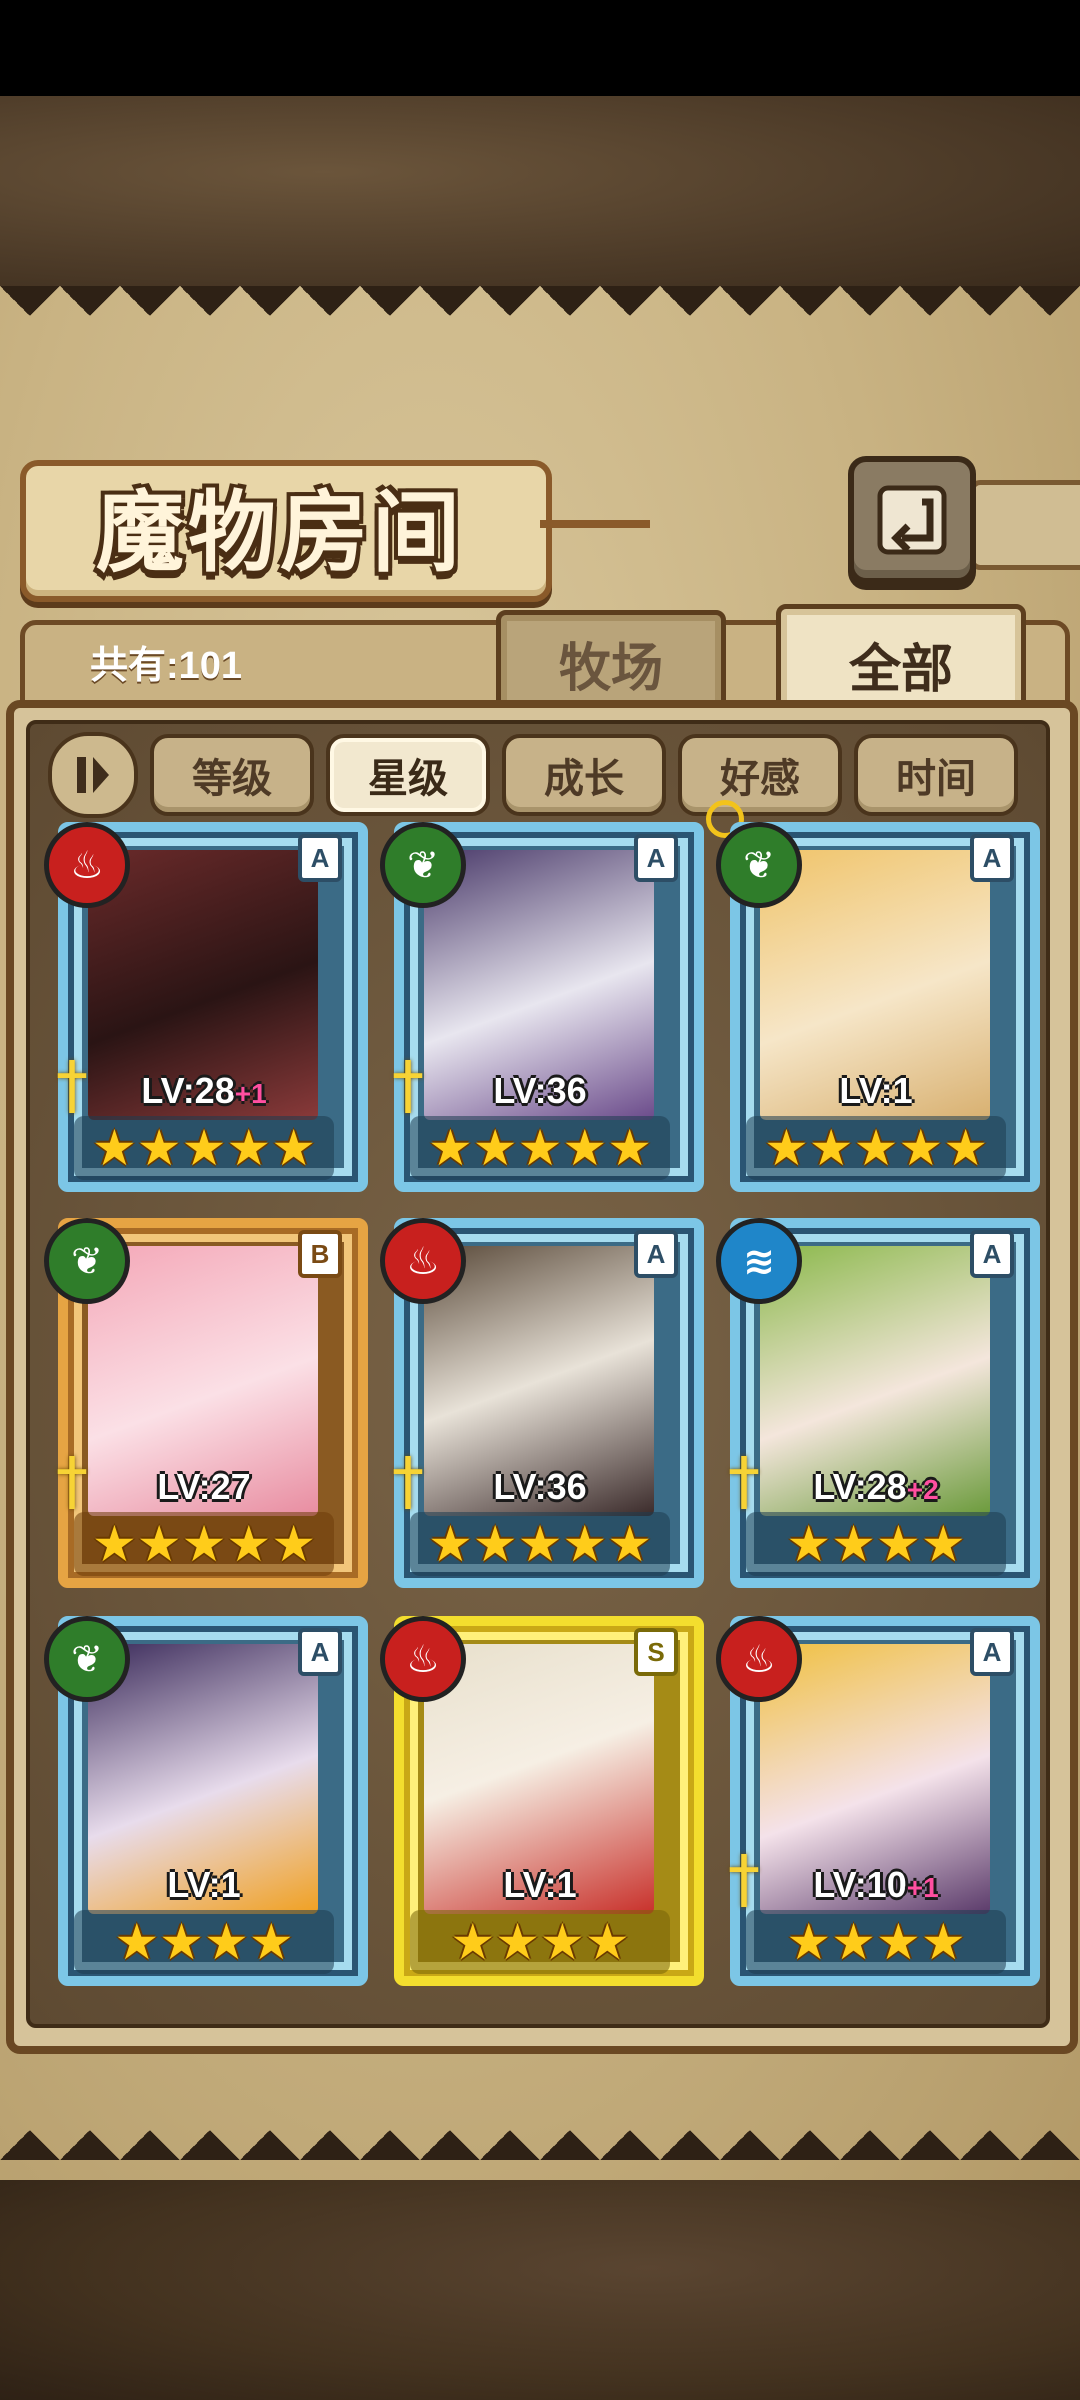 The image size is (1080, 2400). Describe the element at coordinates (232, 775) in the screenshot. I see `sort-by-level: 等级` at that location.